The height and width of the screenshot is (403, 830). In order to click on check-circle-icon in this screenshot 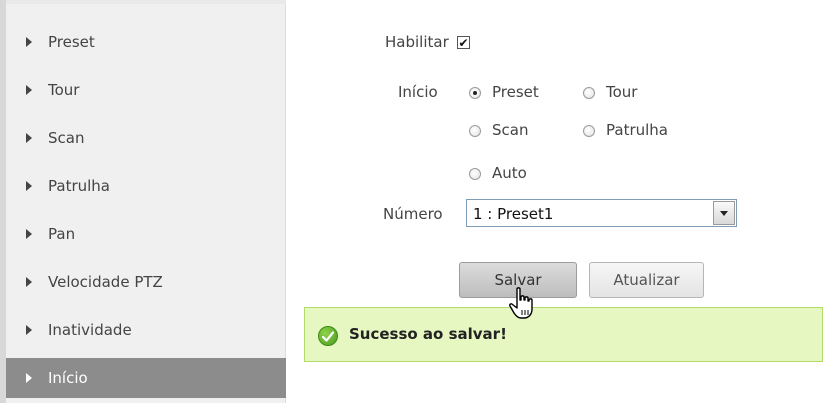, I will do `click(328, 336)`.